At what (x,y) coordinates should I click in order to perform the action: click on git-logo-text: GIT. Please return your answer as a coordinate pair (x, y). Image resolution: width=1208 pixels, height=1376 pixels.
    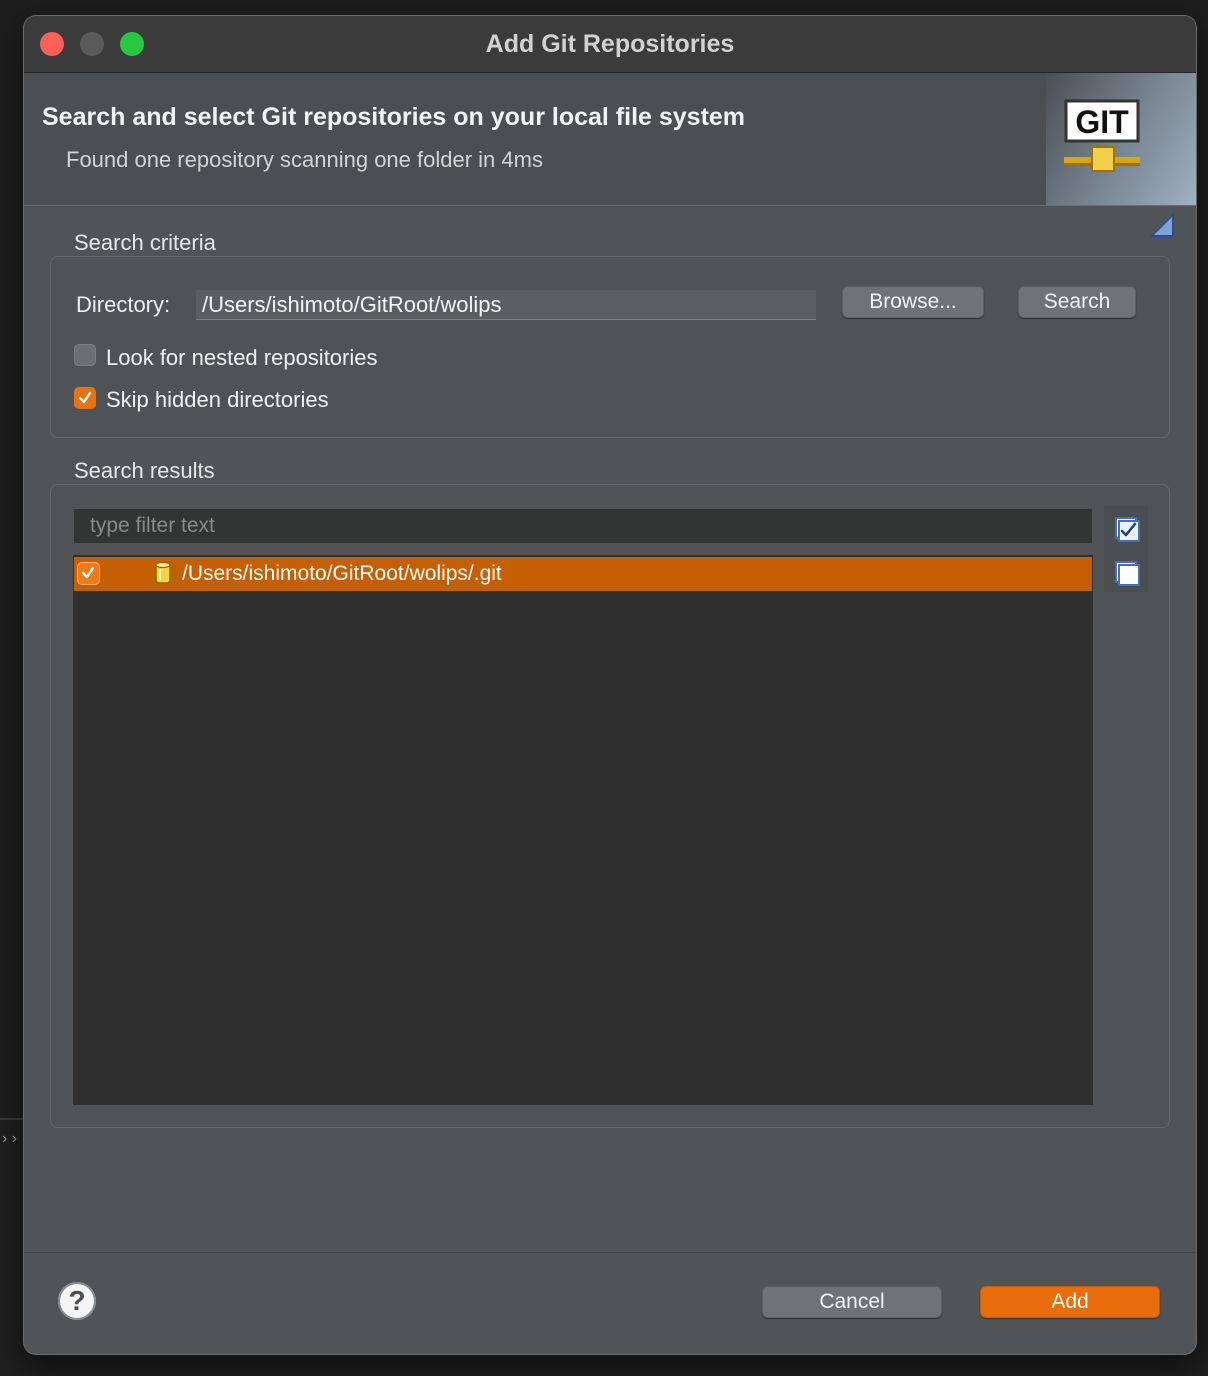
    Looking at the image, I should click on (1102, 122).